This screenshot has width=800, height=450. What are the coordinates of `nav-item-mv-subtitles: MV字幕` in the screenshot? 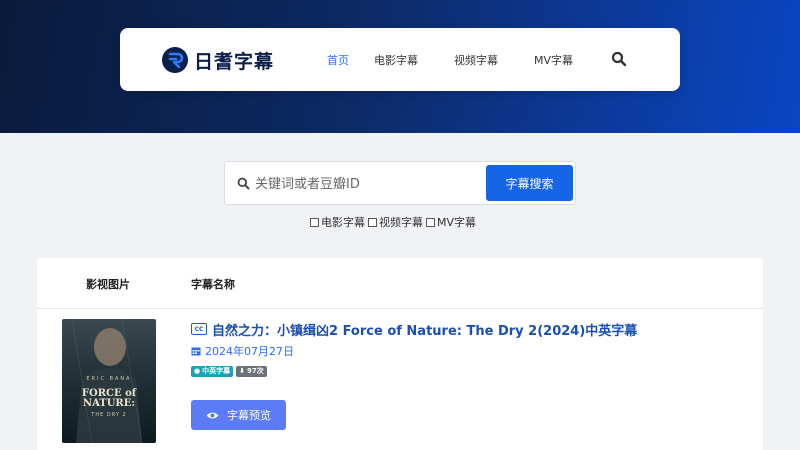 It's located at (553, 60).